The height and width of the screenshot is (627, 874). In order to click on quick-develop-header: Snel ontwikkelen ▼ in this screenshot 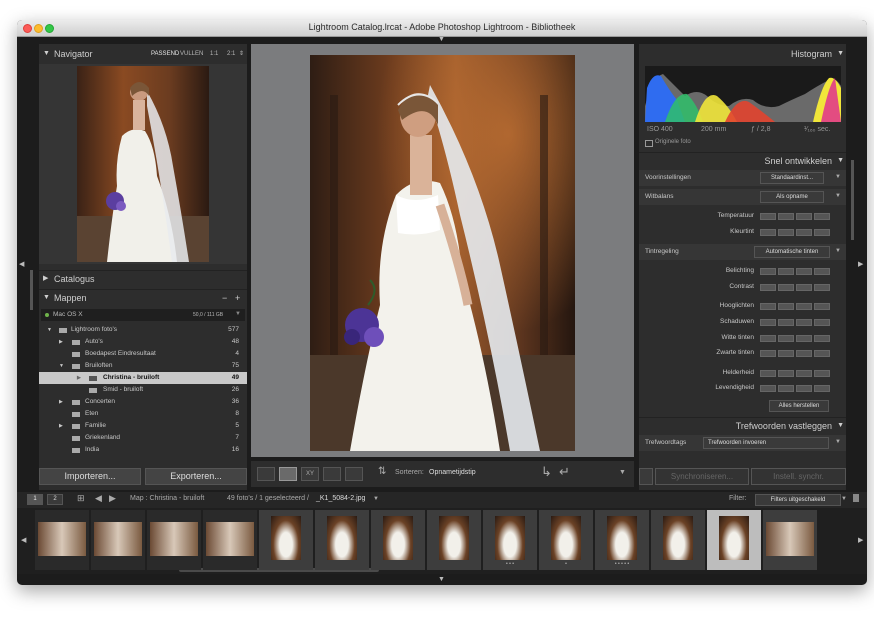, I will do `click(742, 160)`.